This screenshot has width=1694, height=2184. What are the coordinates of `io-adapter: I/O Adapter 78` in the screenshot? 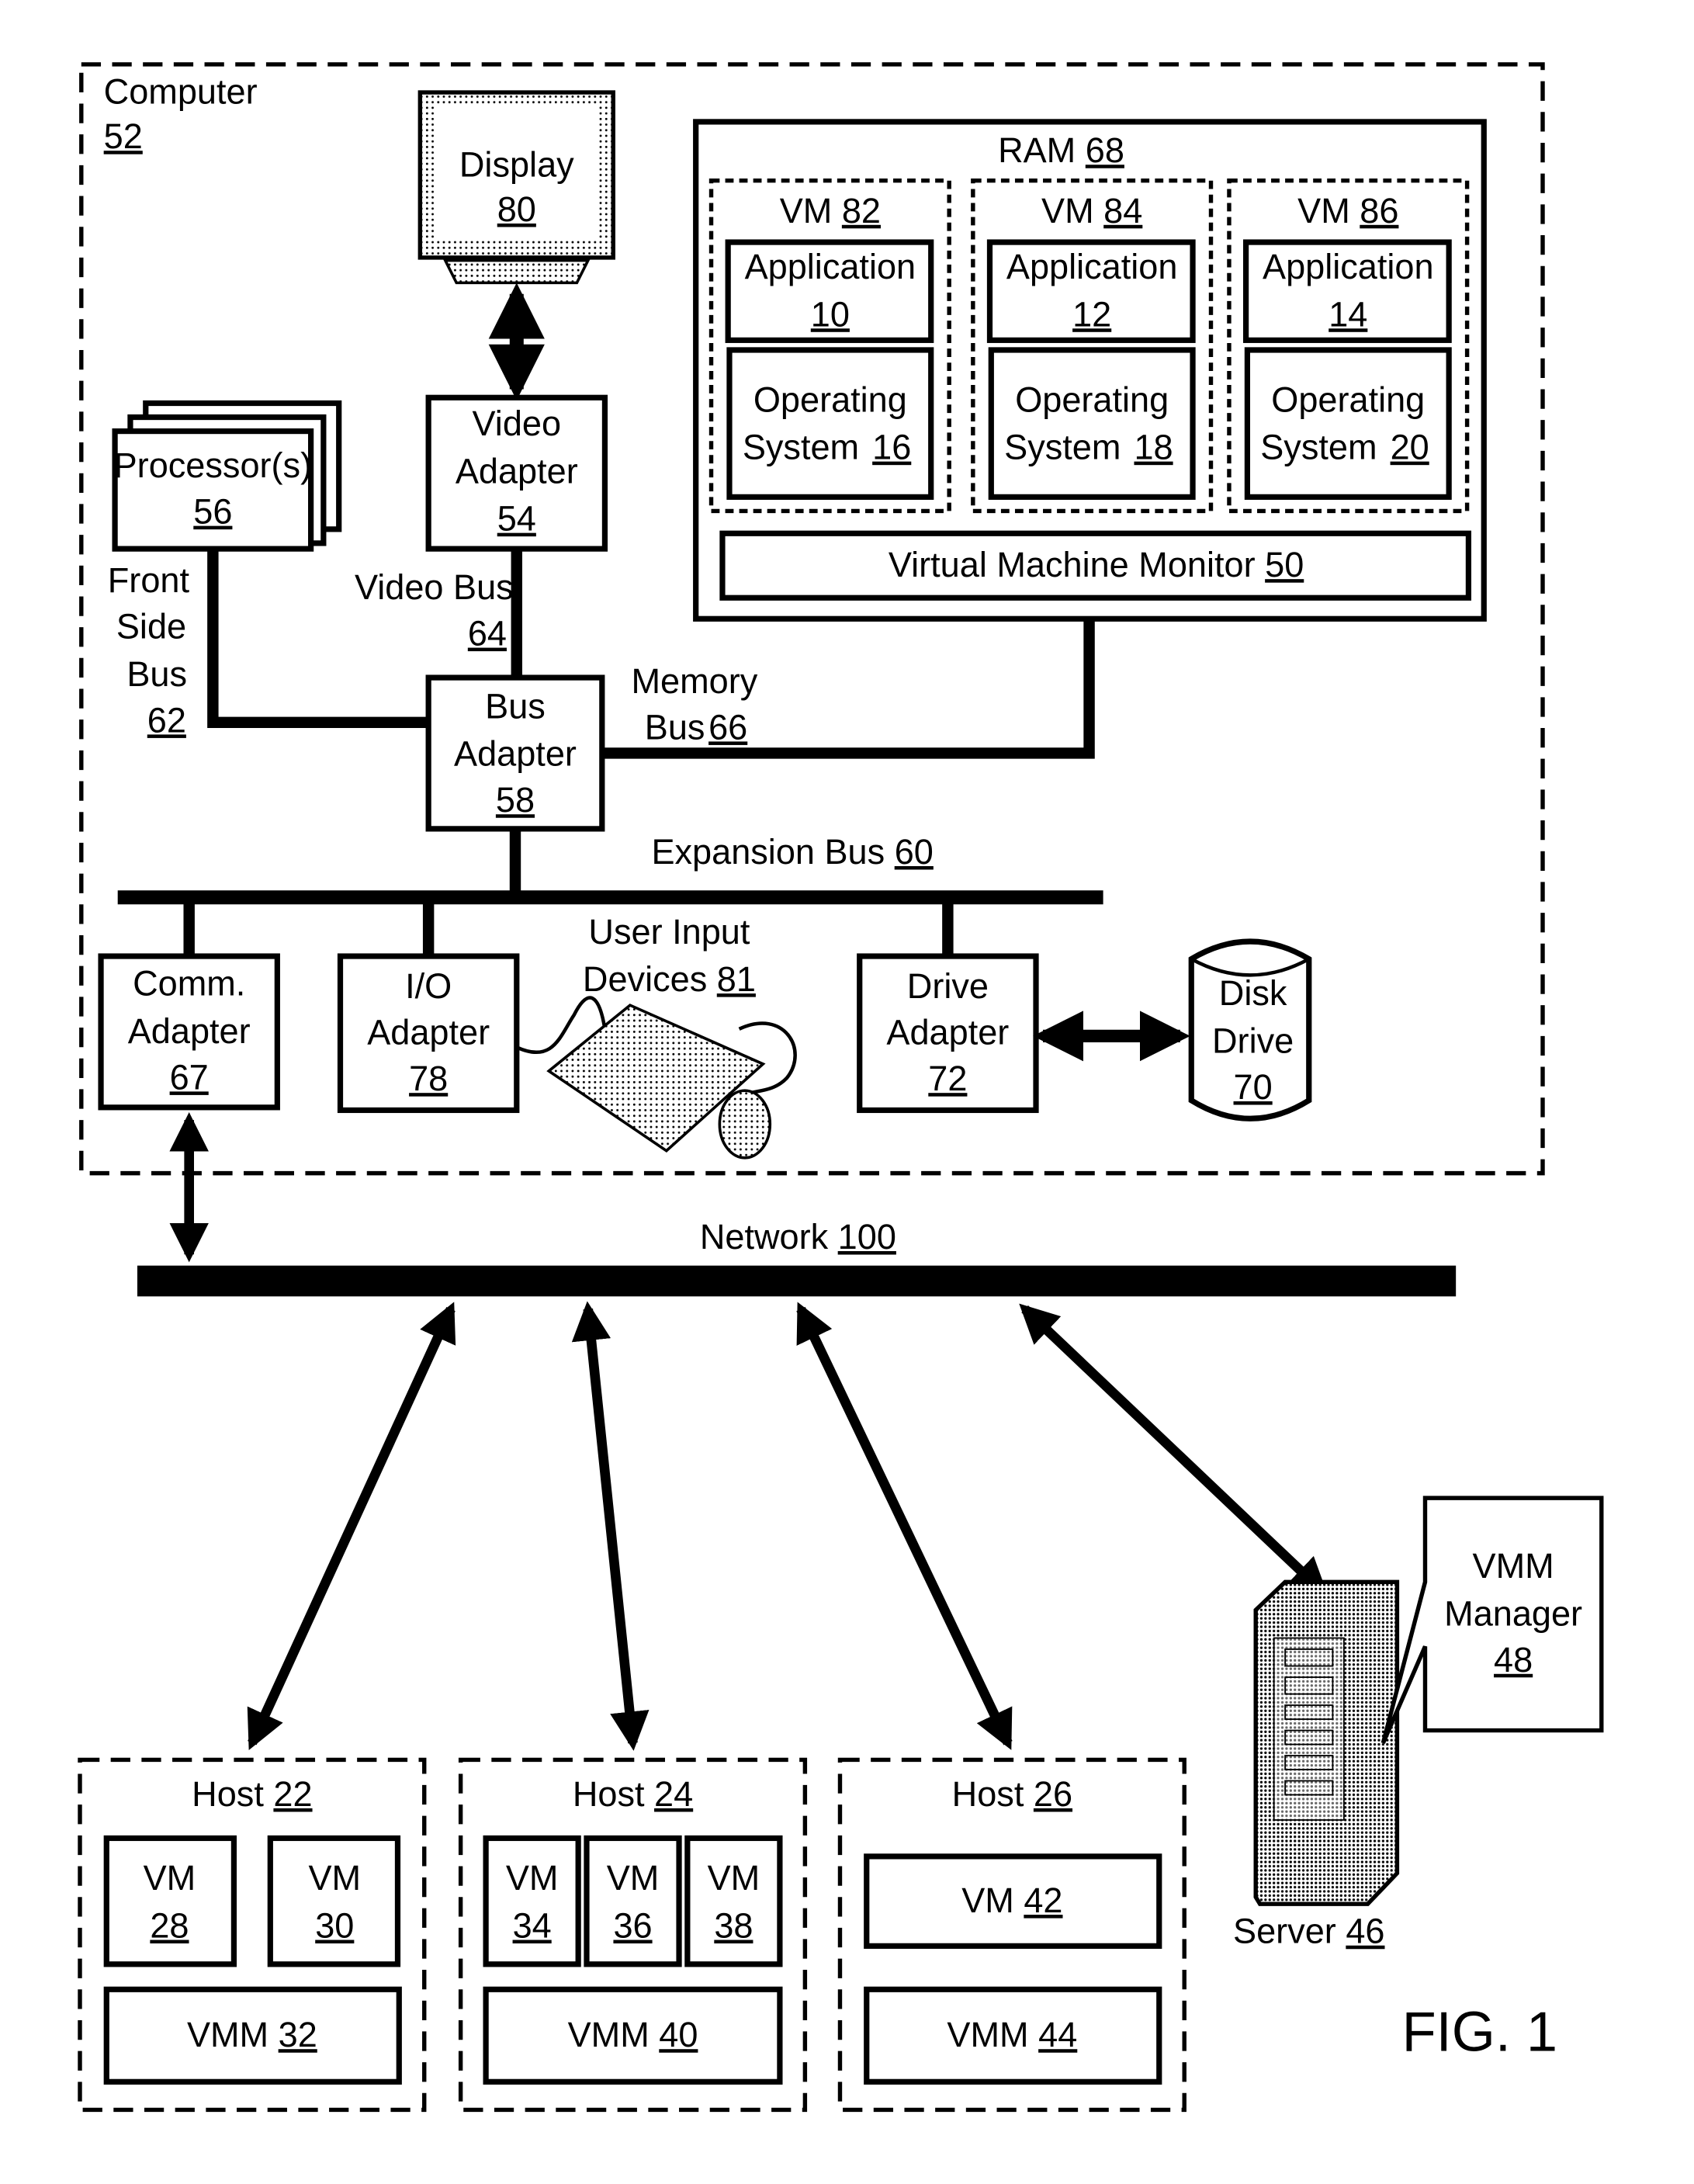 It's located at (428, 1033).